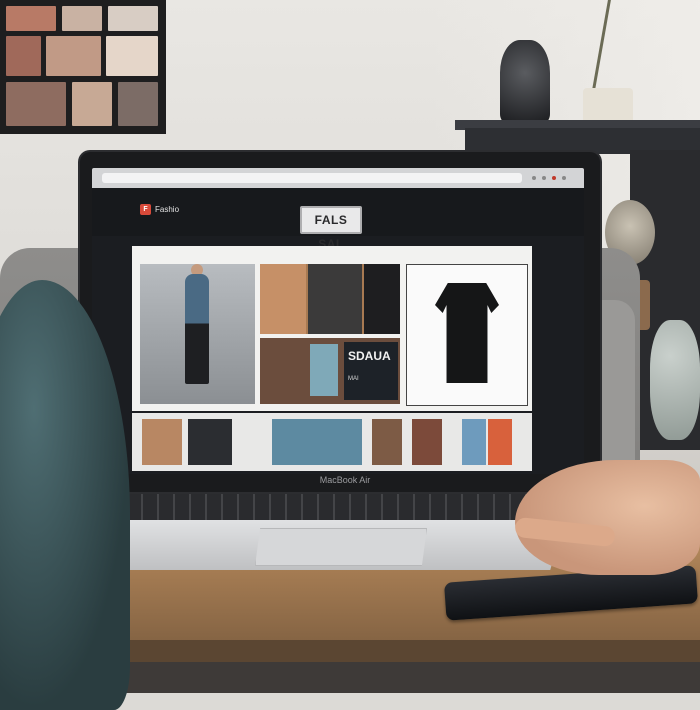 The image size is (700, 710). Describe the element at coordinates (332, 256) in the screenshot. I see `hero-heading` at that location.